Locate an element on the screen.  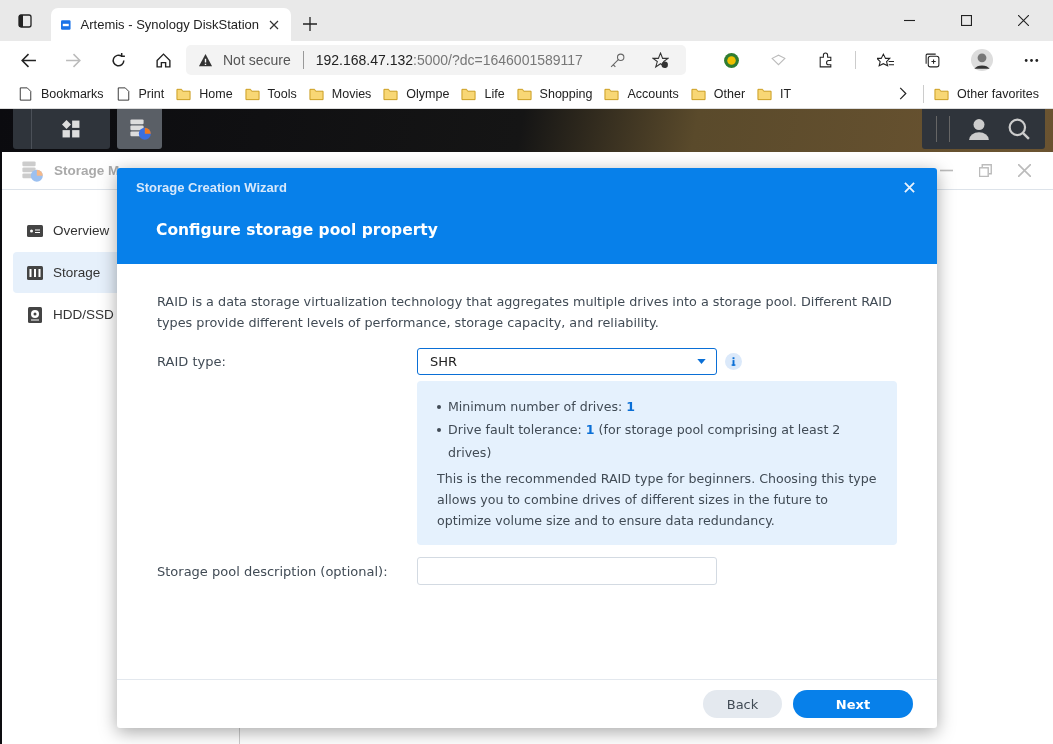
security-label: Not secure is located at coordinates (257, 60).